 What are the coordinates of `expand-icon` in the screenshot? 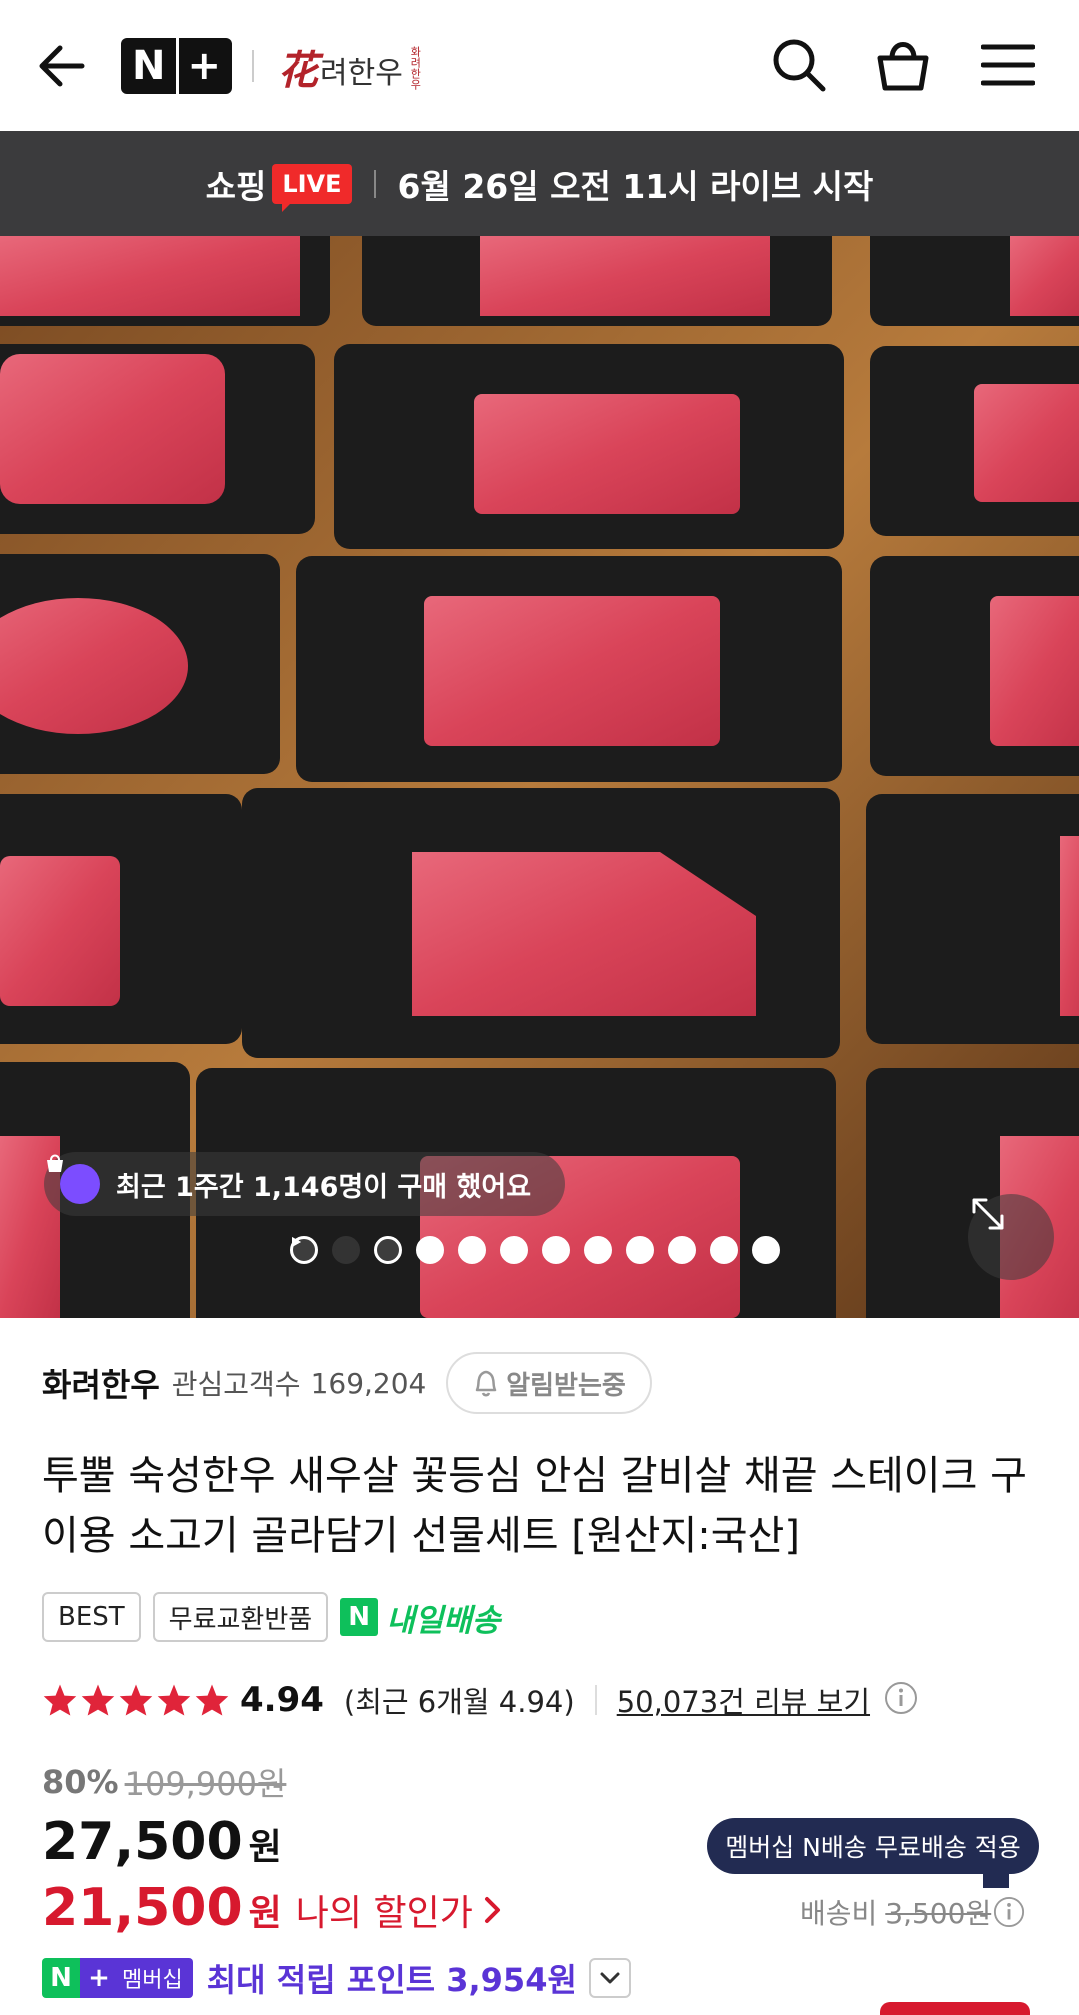 It's located at (988, 1214).